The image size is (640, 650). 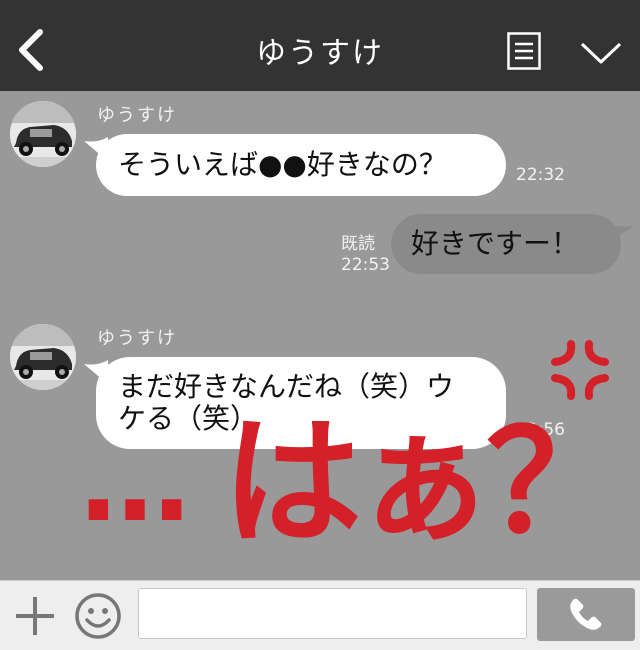 What do you see at coordinates (332, 613) in the screenshot?
I see `message-input` at bounding box center [332, 613].